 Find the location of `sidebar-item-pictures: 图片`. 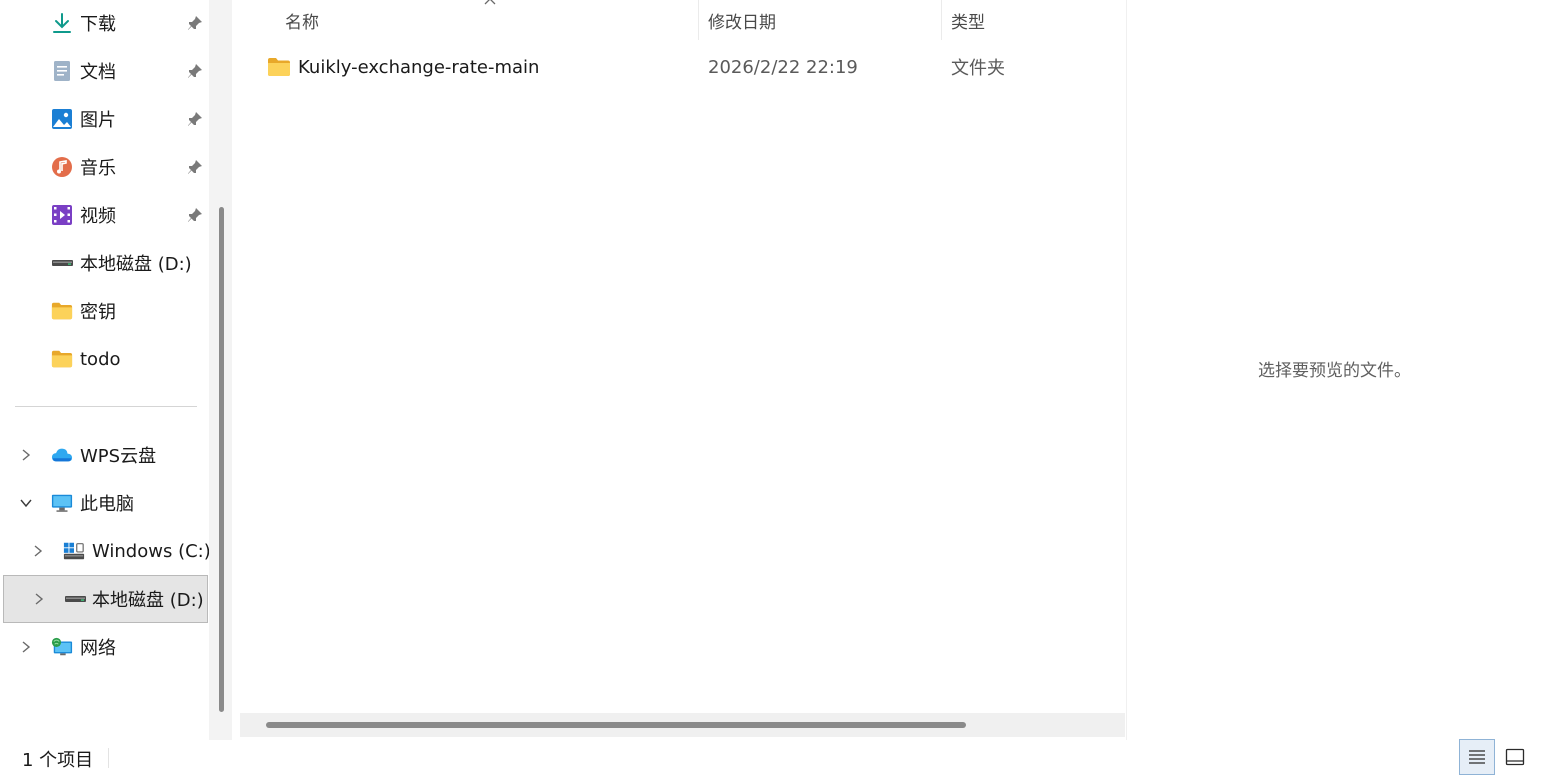

sidebar-item-pictures: 图片 is located at coordinates (104, 119).